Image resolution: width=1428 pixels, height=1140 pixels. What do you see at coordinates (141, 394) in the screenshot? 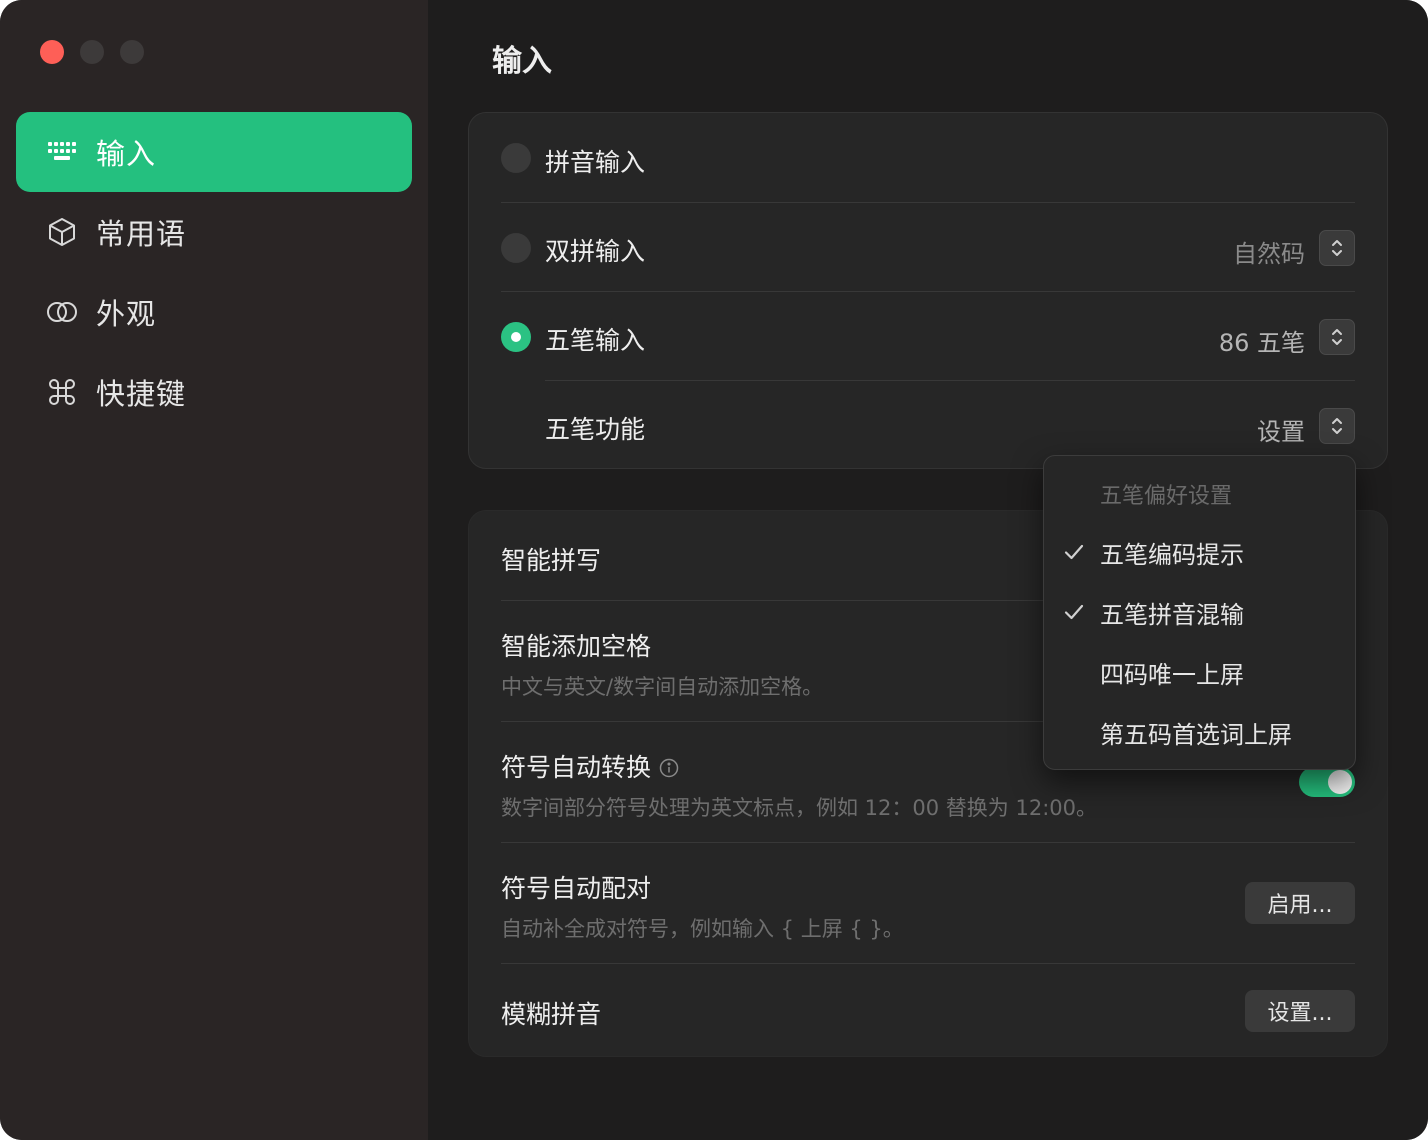
I see `sidebar-item-label: 快捷键` at bounding box center [141, 394].